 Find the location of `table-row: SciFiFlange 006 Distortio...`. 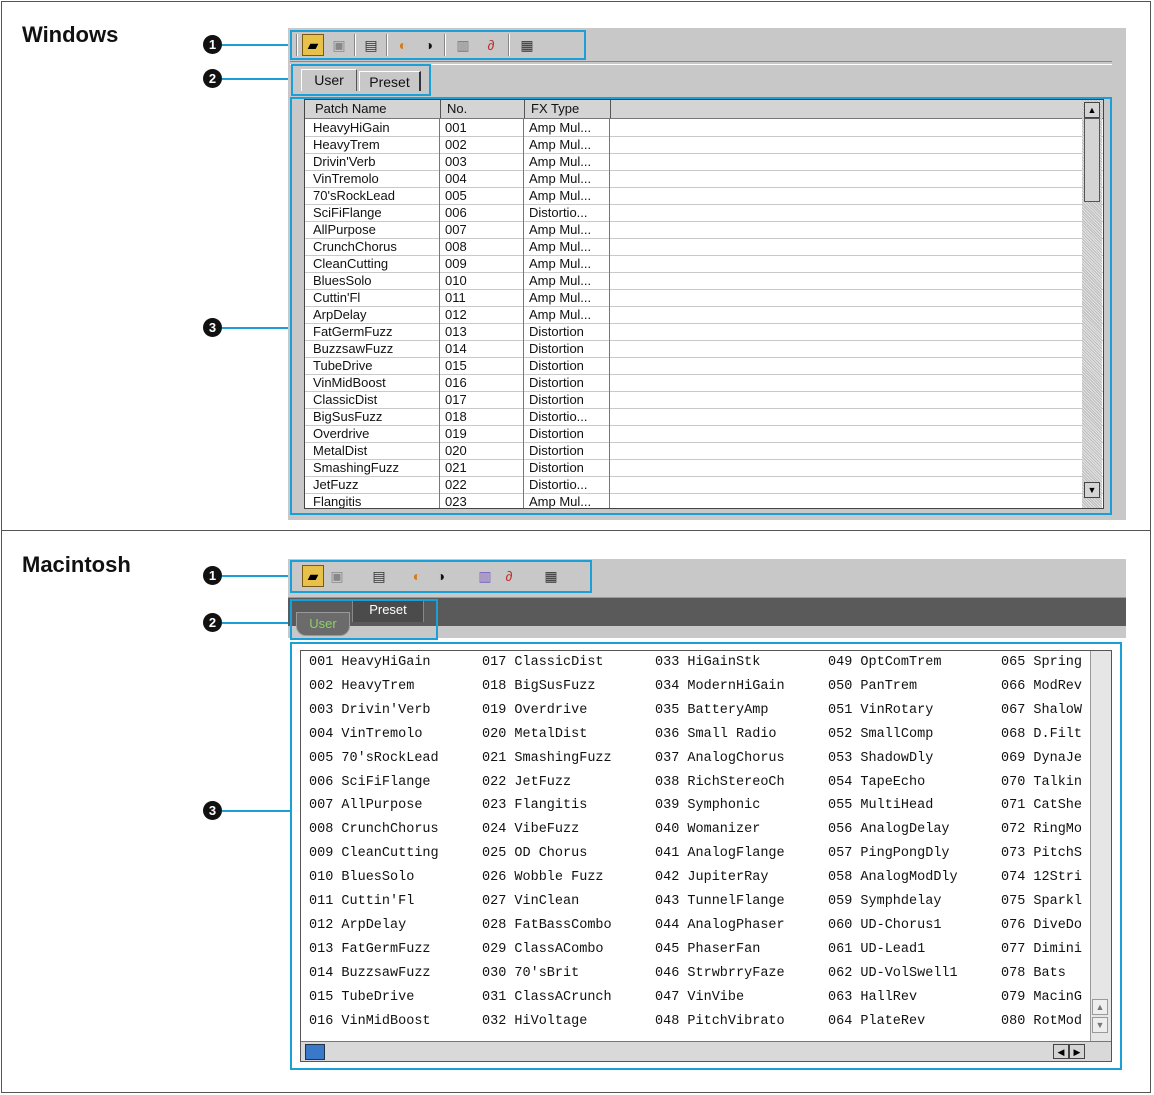

table-row: SciFiFlange 006 Distortio... is located at coordinates (704, 213).